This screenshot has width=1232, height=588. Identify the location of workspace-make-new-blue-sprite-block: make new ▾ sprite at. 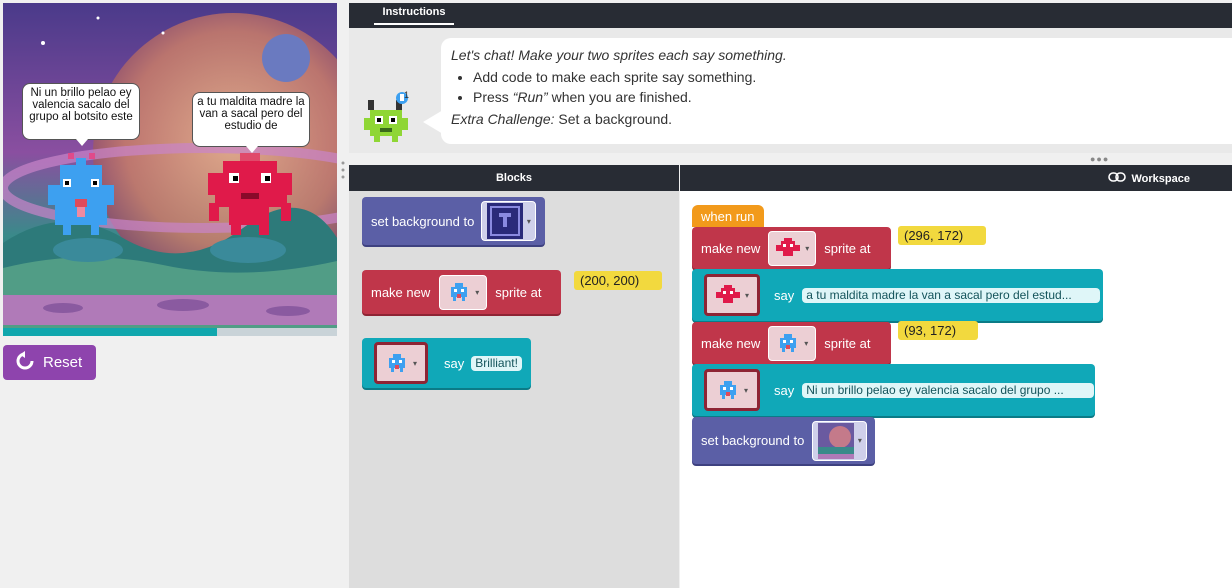
(791, 343).